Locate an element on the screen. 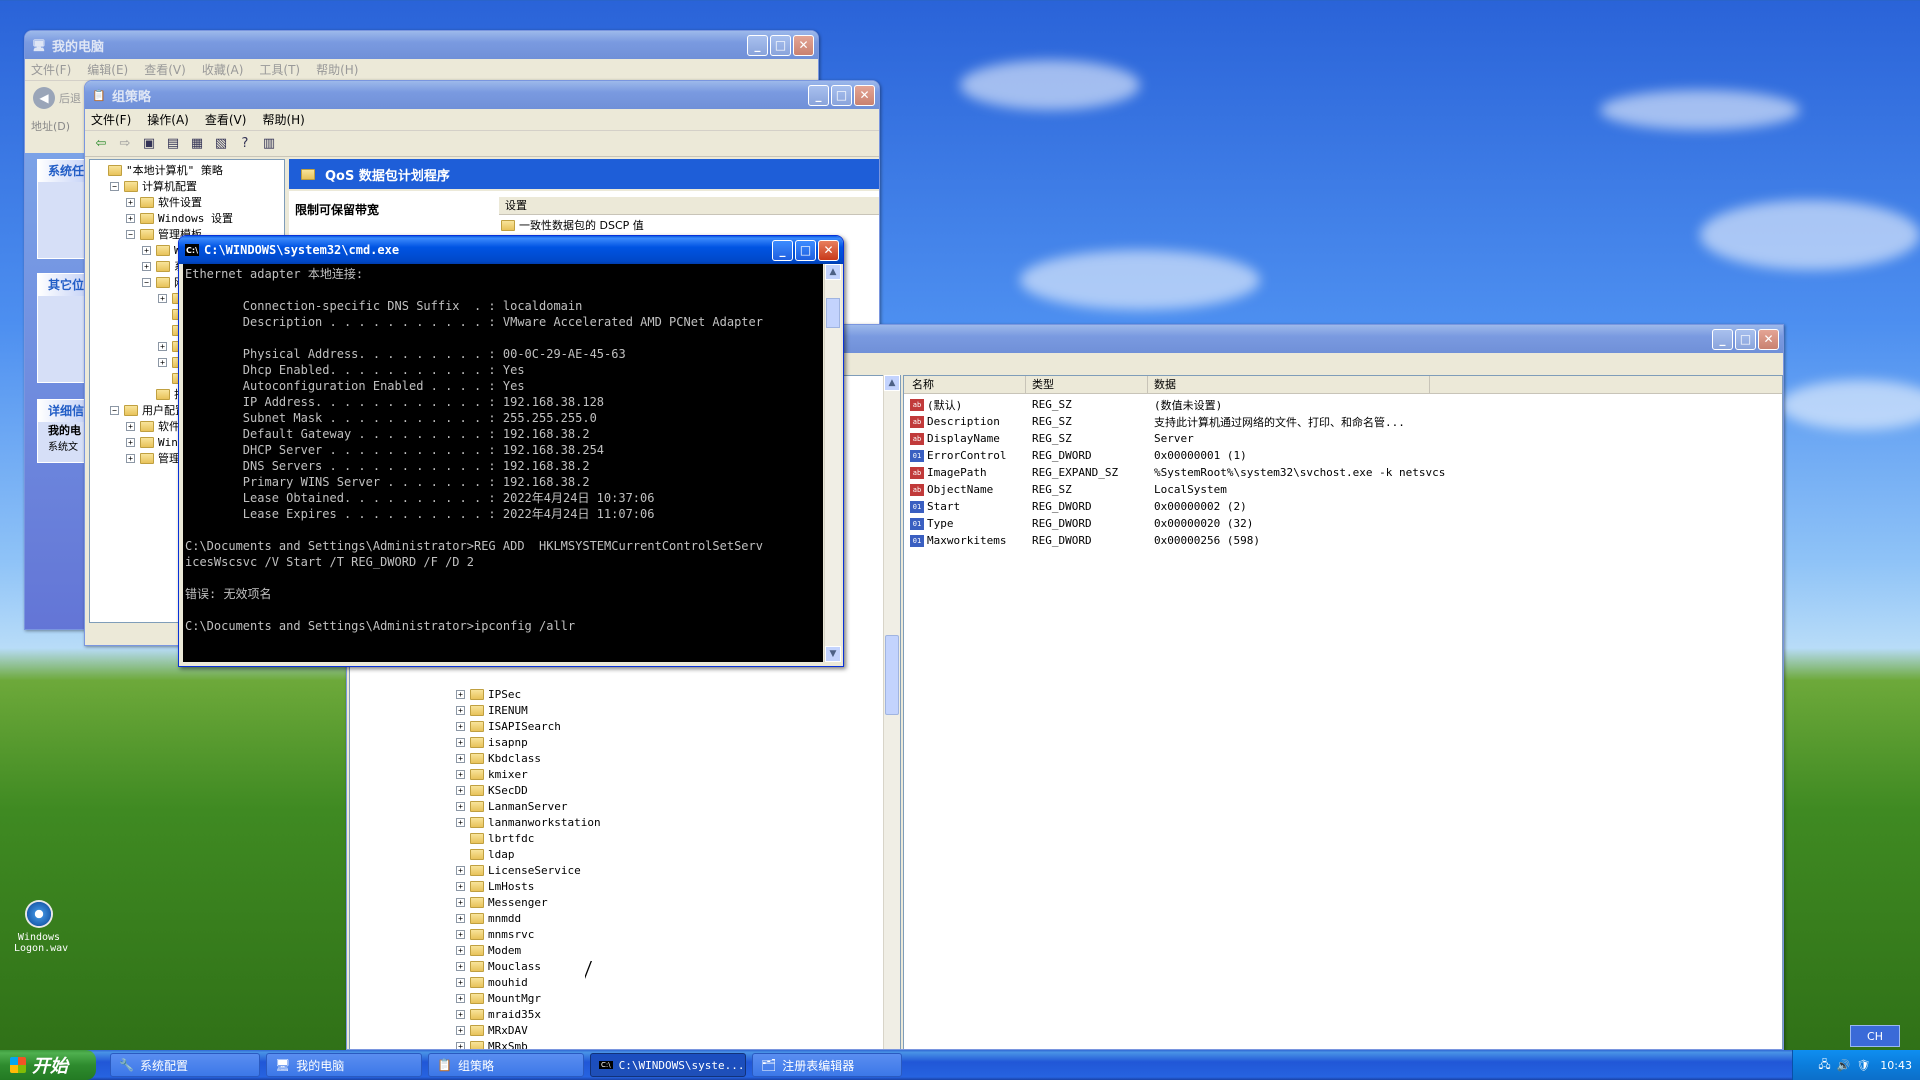 This screenshot has height=1080, width=1920. registry-key: + ISAPISearch is located at coordinates (625, 726).